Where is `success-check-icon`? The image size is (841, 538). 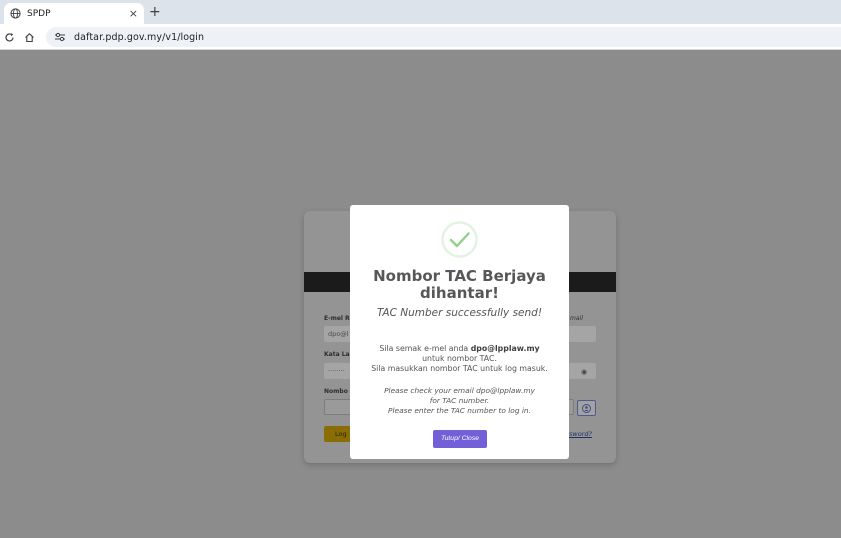
success-check-icon is located at coordinates (459, 239).